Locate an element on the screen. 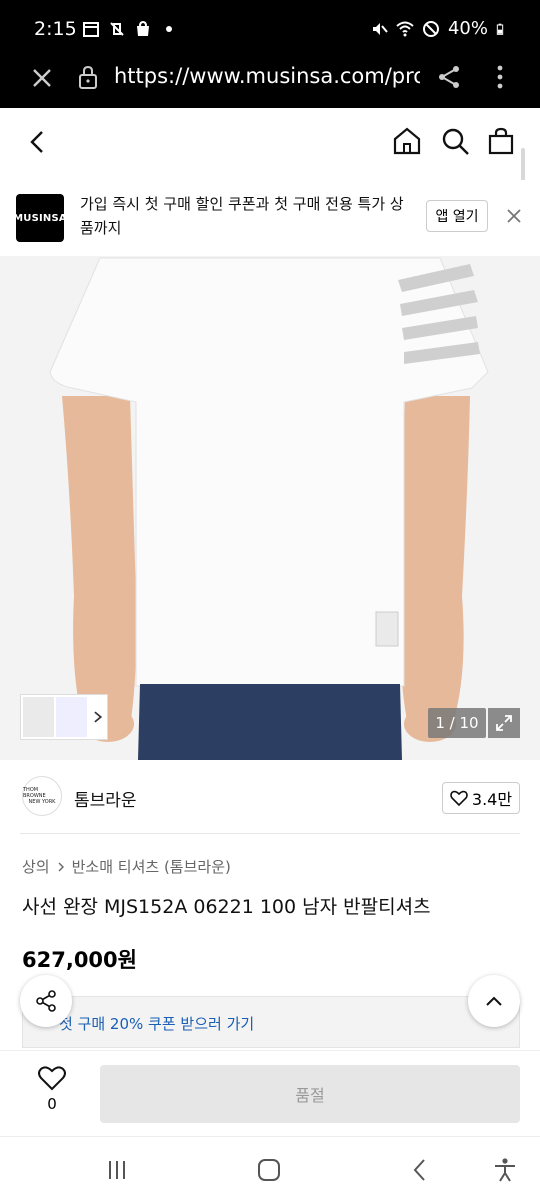 This screenshot has height=1200, width=540. shopping-bag-icon is located at coordinates (143, 28).